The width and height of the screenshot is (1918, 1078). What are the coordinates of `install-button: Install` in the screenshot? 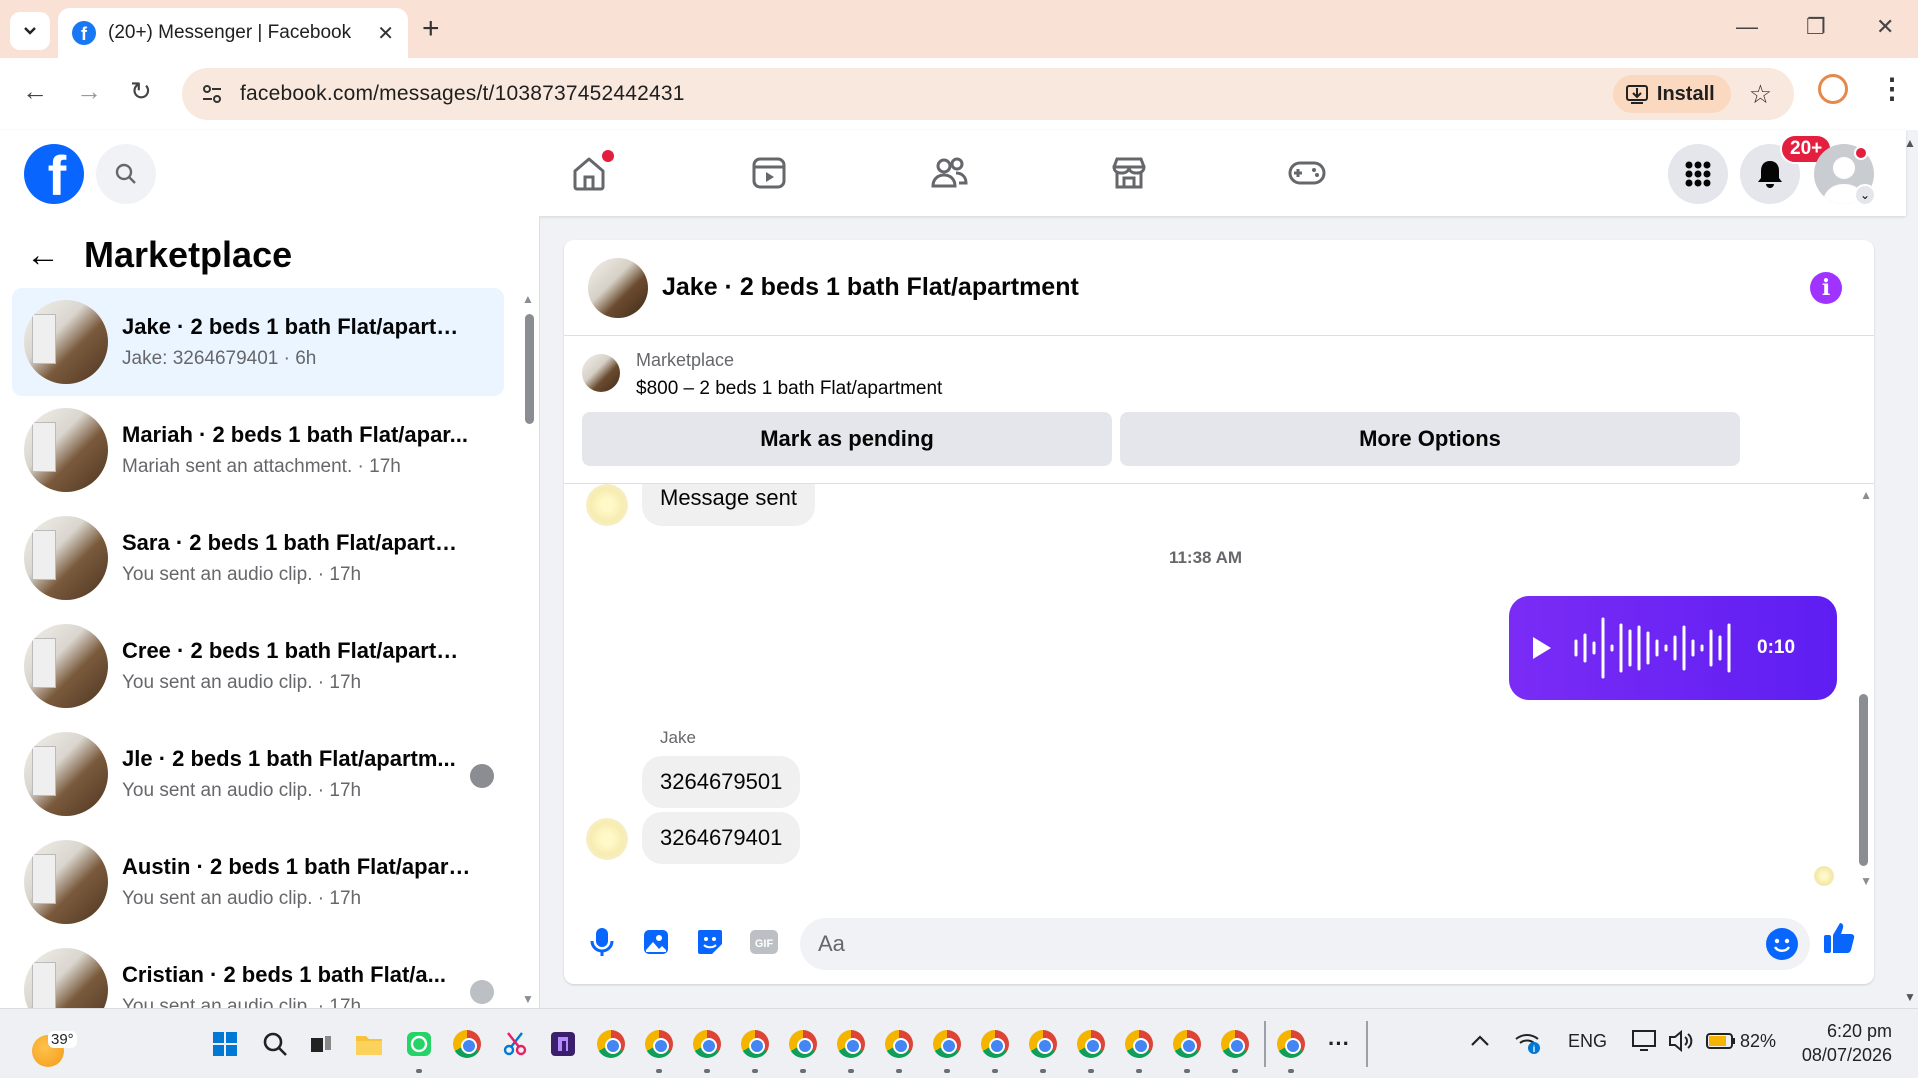 It's located at (1671, 94).